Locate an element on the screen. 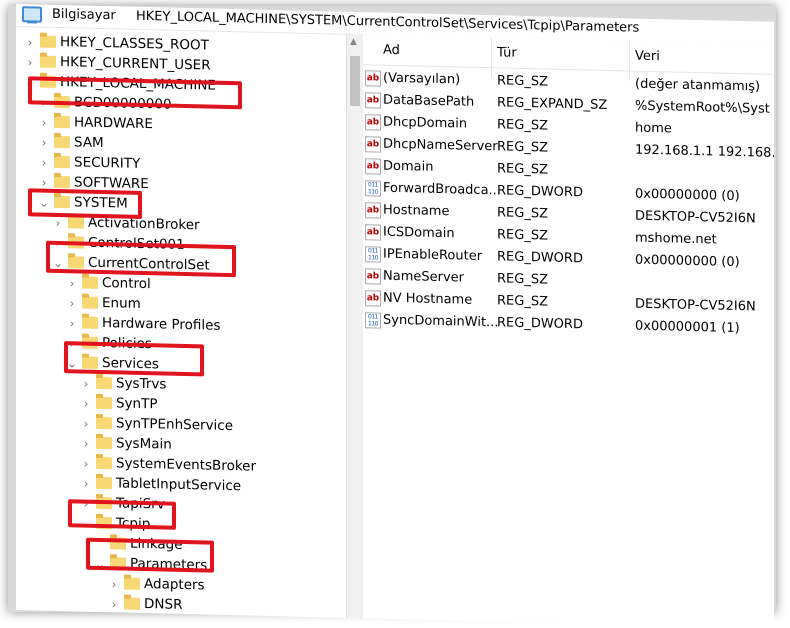  tree-item-label: TabletInputService is located at coordinates (179, 485).